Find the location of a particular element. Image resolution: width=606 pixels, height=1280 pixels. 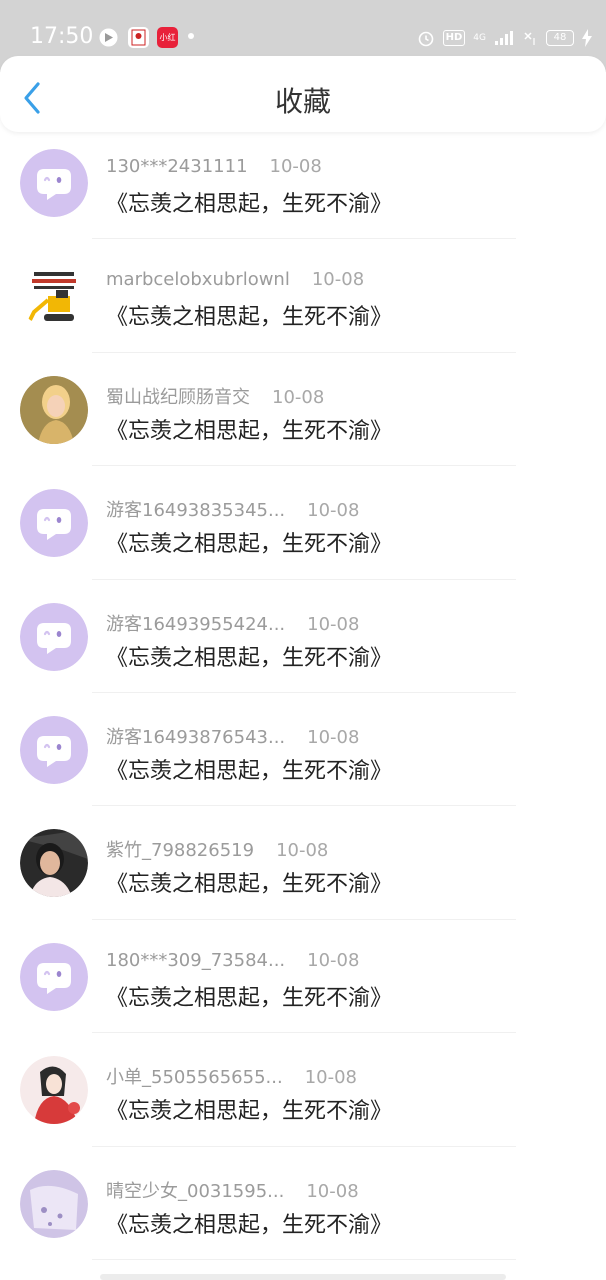

item-username: marbcelobxubrlownl 10-08 is located at coordinates (235, 279).